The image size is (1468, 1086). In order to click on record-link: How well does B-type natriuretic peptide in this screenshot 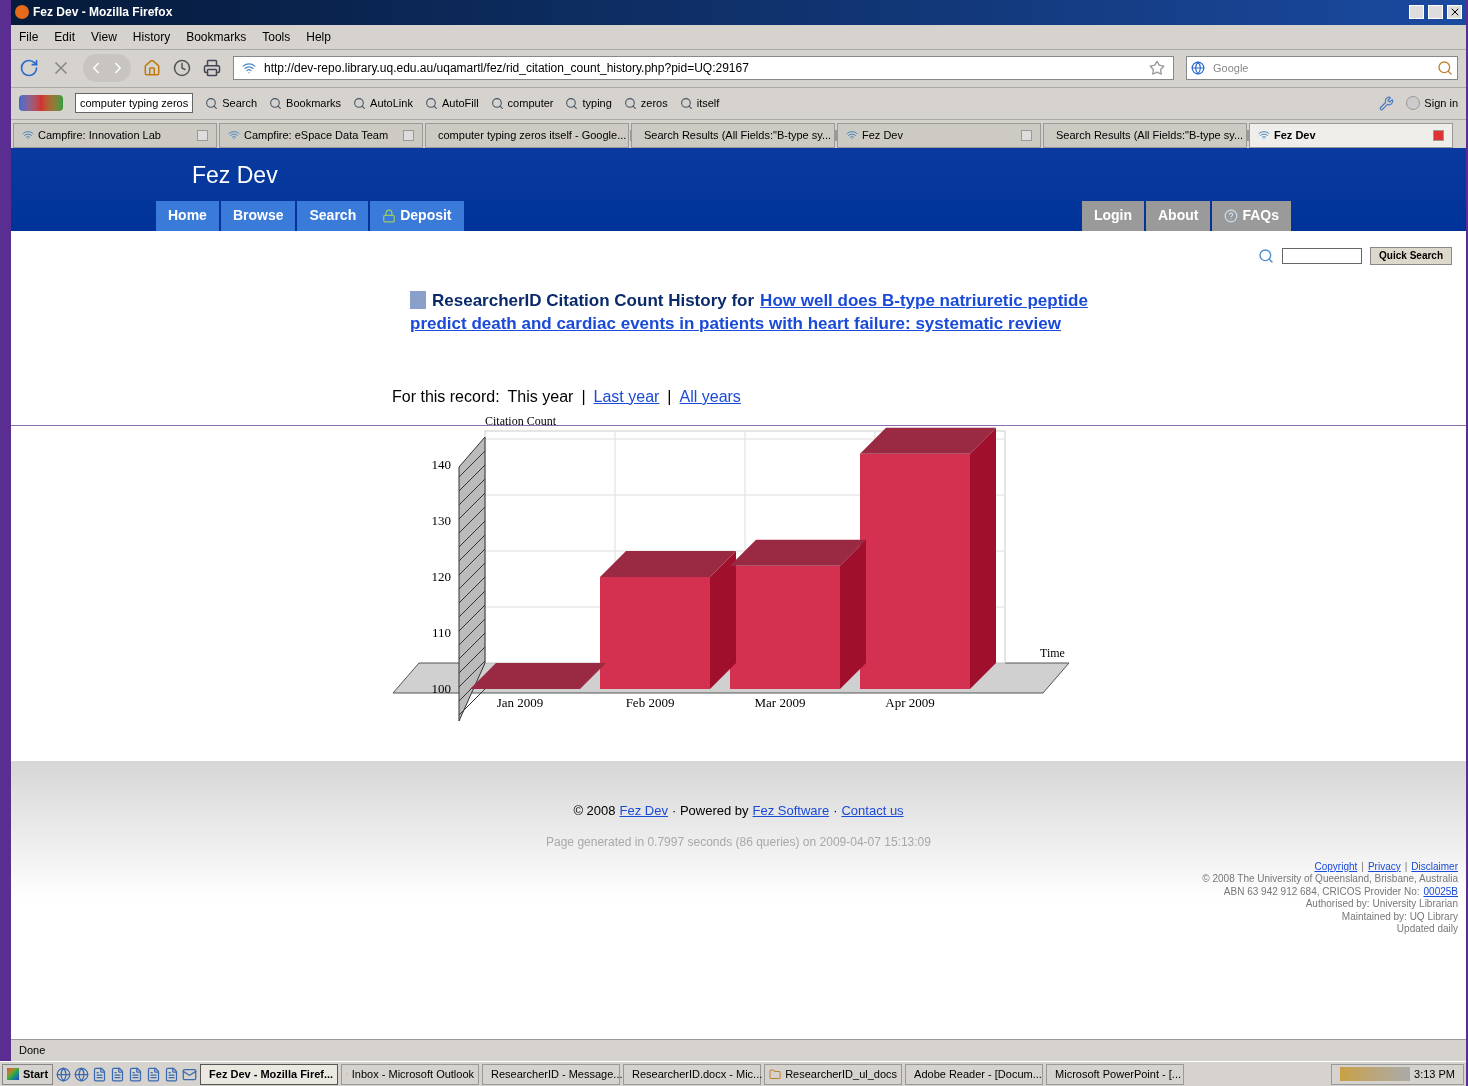, I will do `click(924, 300)`.